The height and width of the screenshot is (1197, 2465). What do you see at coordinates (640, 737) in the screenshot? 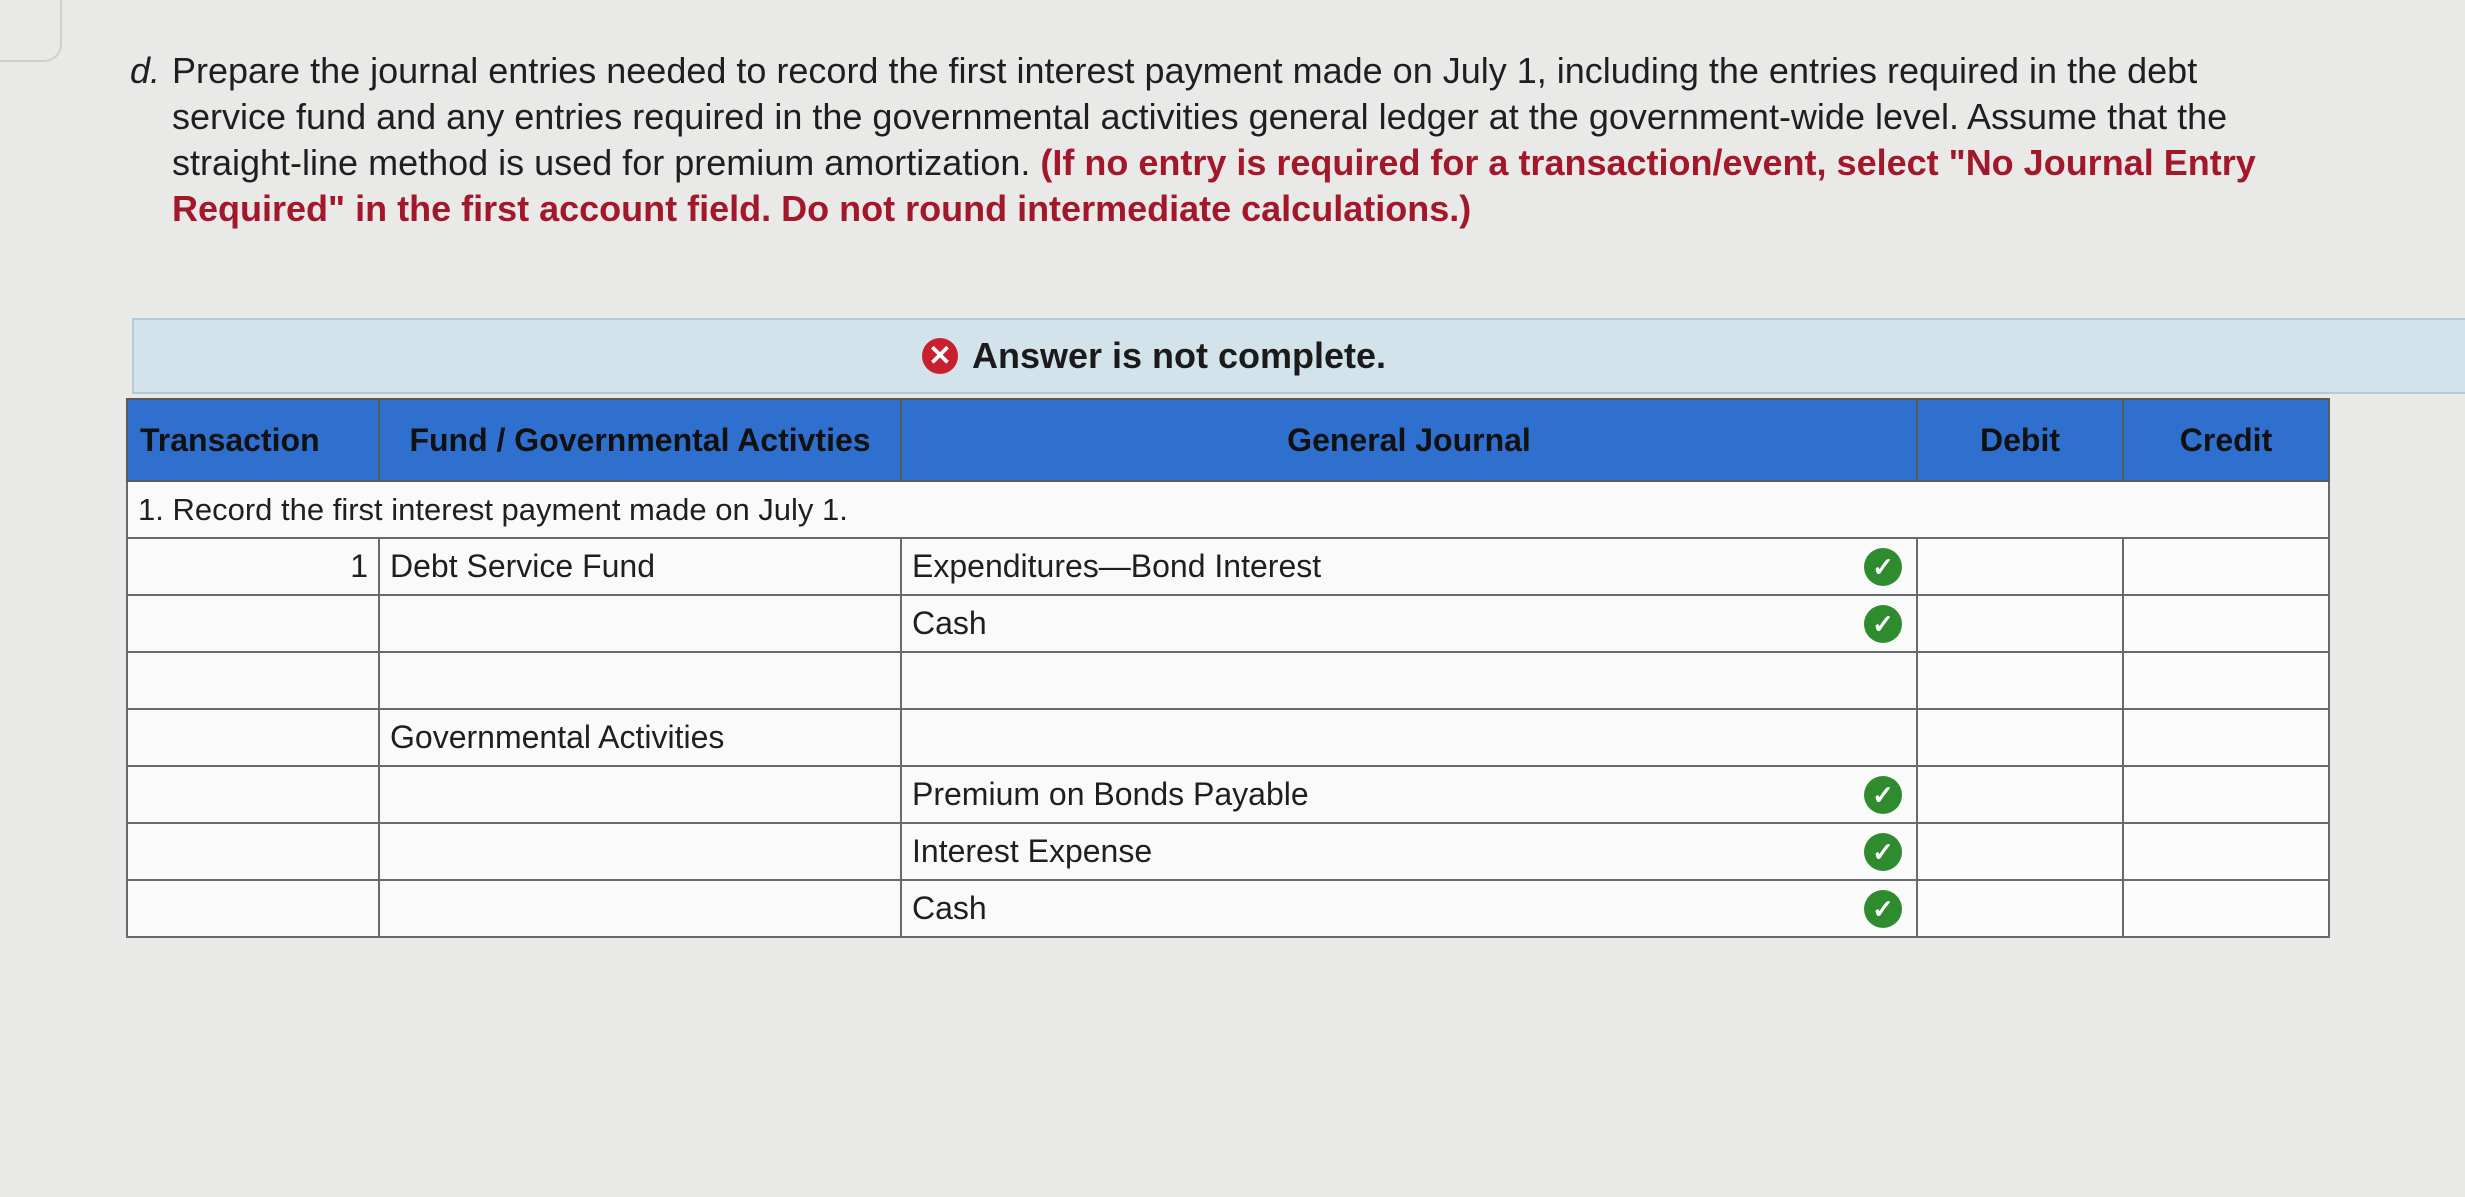
I see `fund-select: Governmental Activities` at bounding box center [640, 737].